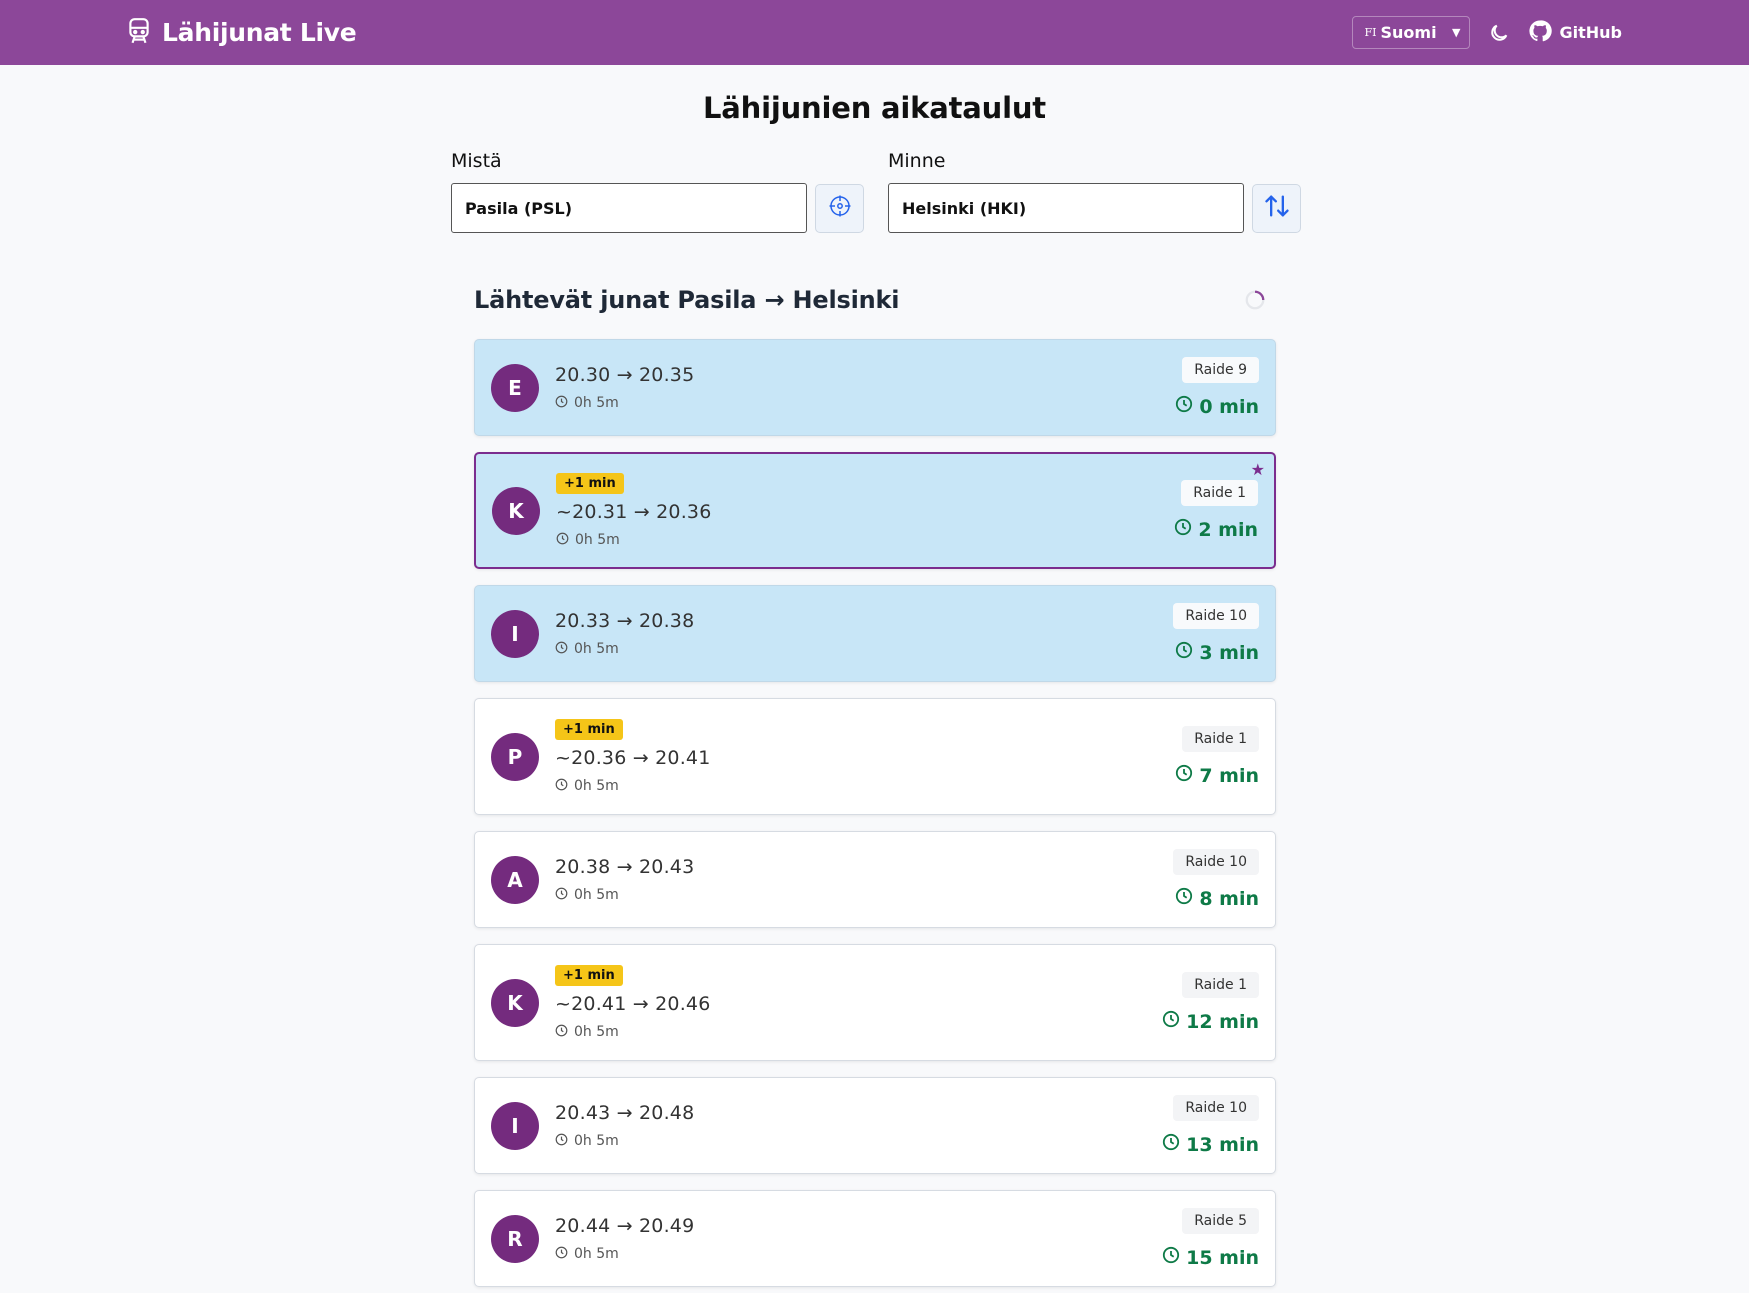 This screenshot has height=1293, width=1749. Describe the element at coordinates (625, 374) in the screenshot. I see `departure-times: 20.30 → 20.35` at that location.